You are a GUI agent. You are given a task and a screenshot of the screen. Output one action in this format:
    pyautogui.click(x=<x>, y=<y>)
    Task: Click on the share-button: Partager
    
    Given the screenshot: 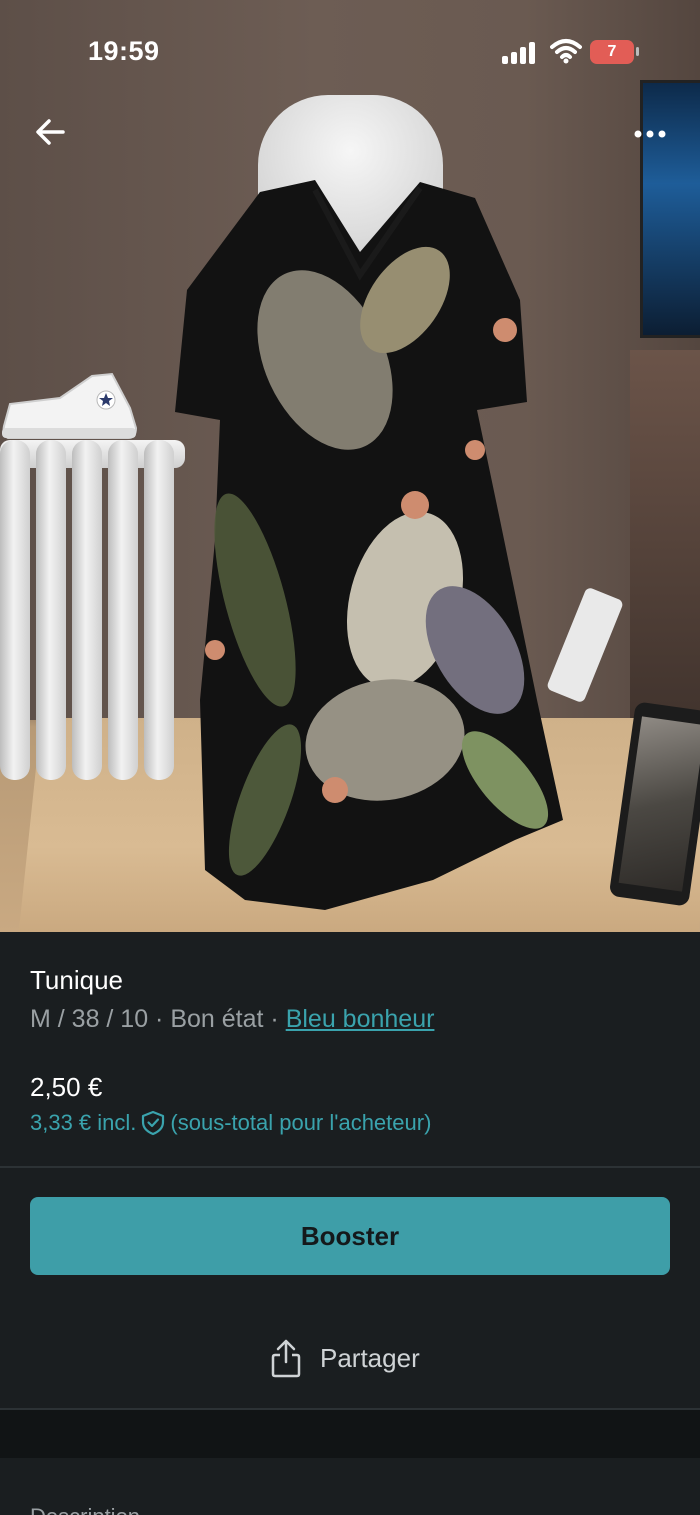 What is the action you would take?
    pyautogui.click(x=345, y=1358)
    